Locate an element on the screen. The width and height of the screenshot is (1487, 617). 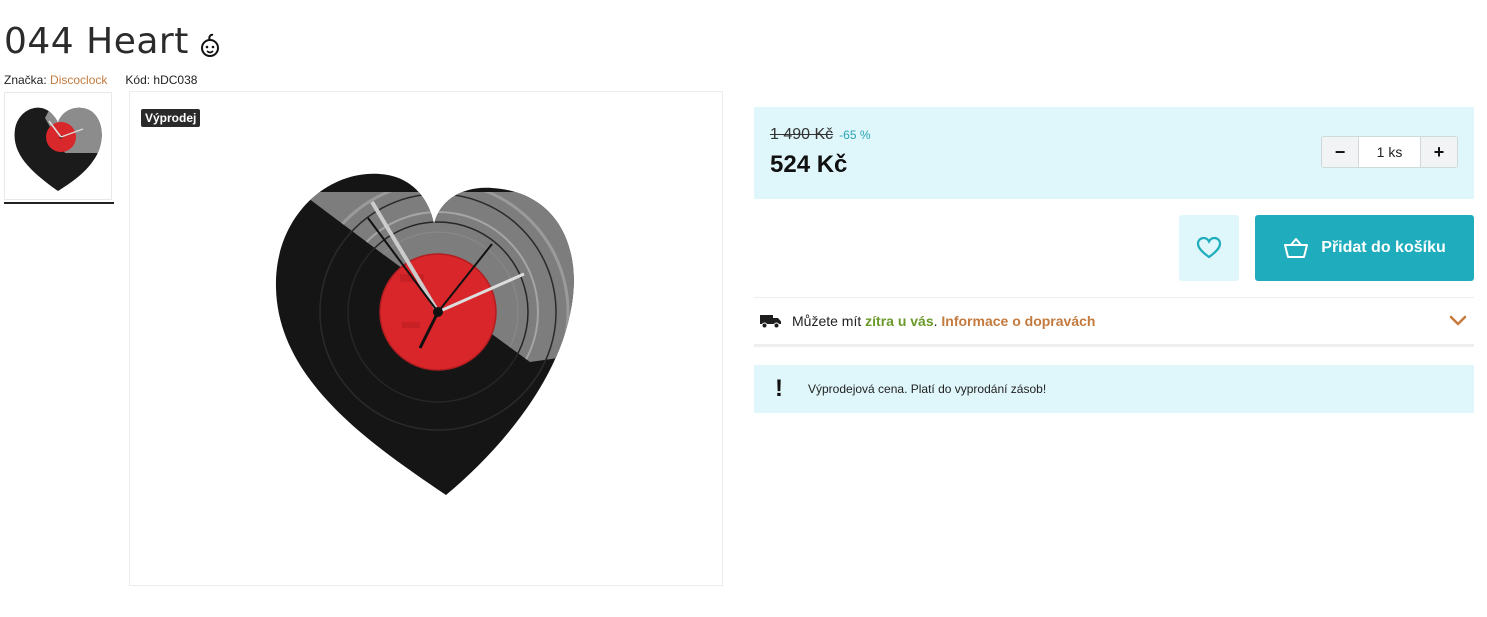
page-title: 044 Heart is located at coordinates (96, 41).